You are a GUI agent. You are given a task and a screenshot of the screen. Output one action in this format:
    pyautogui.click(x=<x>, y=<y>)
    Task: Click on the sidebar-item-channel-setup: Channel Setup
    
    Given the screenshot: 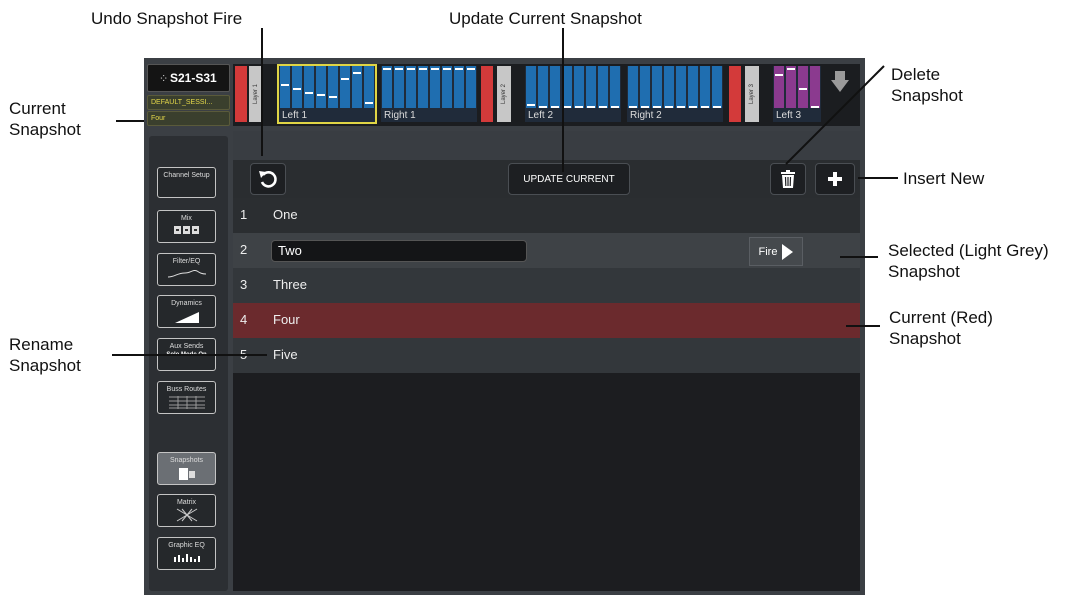 What is the action you would take?
    pyautogui.click(x=186, y=182)
    